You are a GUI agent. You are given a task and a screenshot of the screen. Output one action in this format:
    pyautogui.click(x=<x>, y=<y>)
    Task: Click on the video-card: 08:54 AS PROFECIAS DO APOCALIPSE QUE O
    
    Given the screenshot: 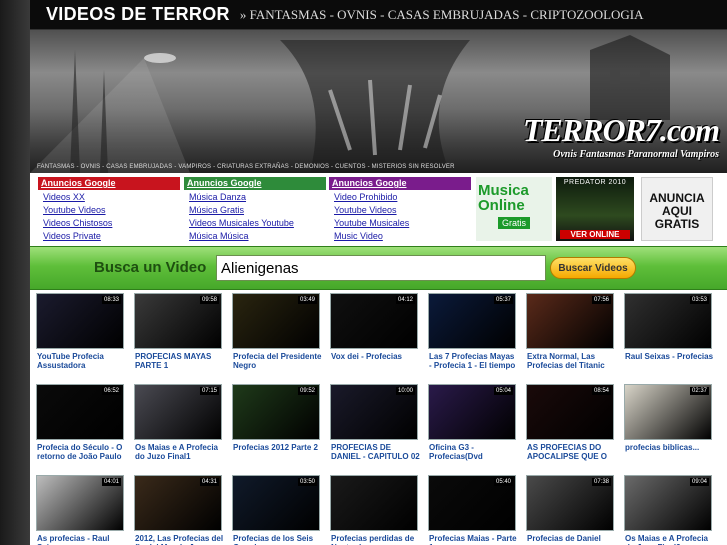 What is the action you would take?
    pyautogui.click(x=571, y=422)
    